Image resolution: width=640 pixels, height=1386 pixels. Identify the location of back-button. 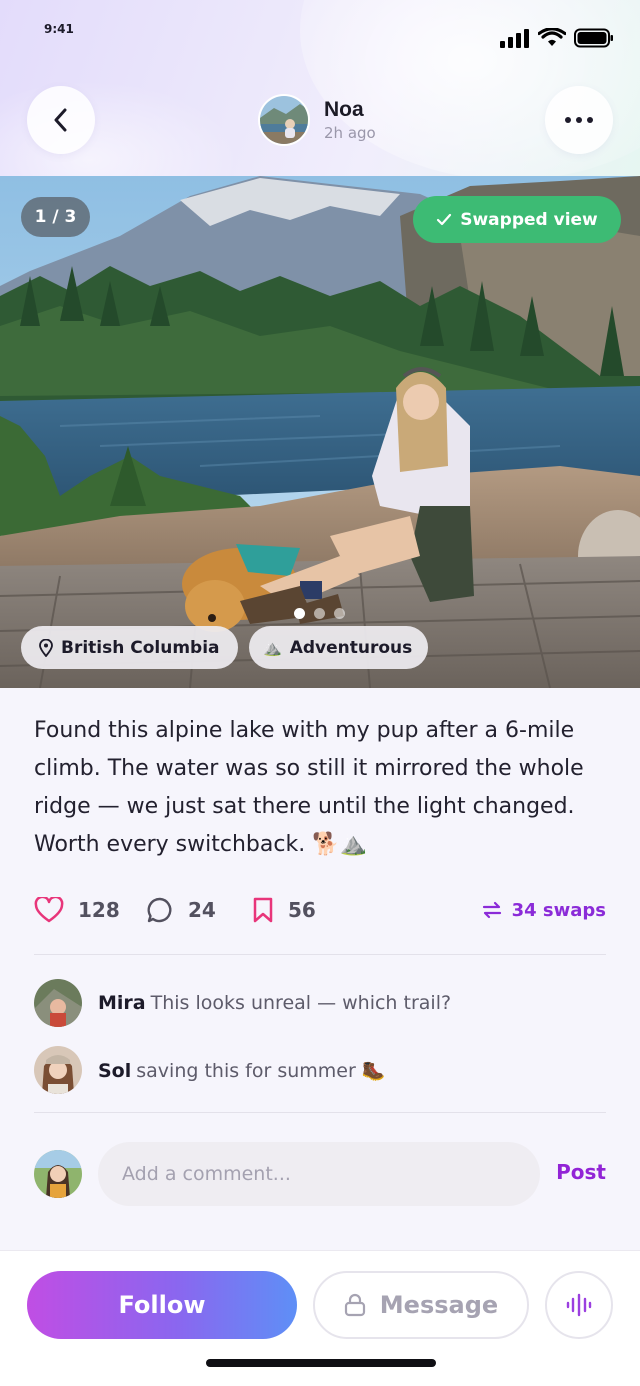
(61, 120).